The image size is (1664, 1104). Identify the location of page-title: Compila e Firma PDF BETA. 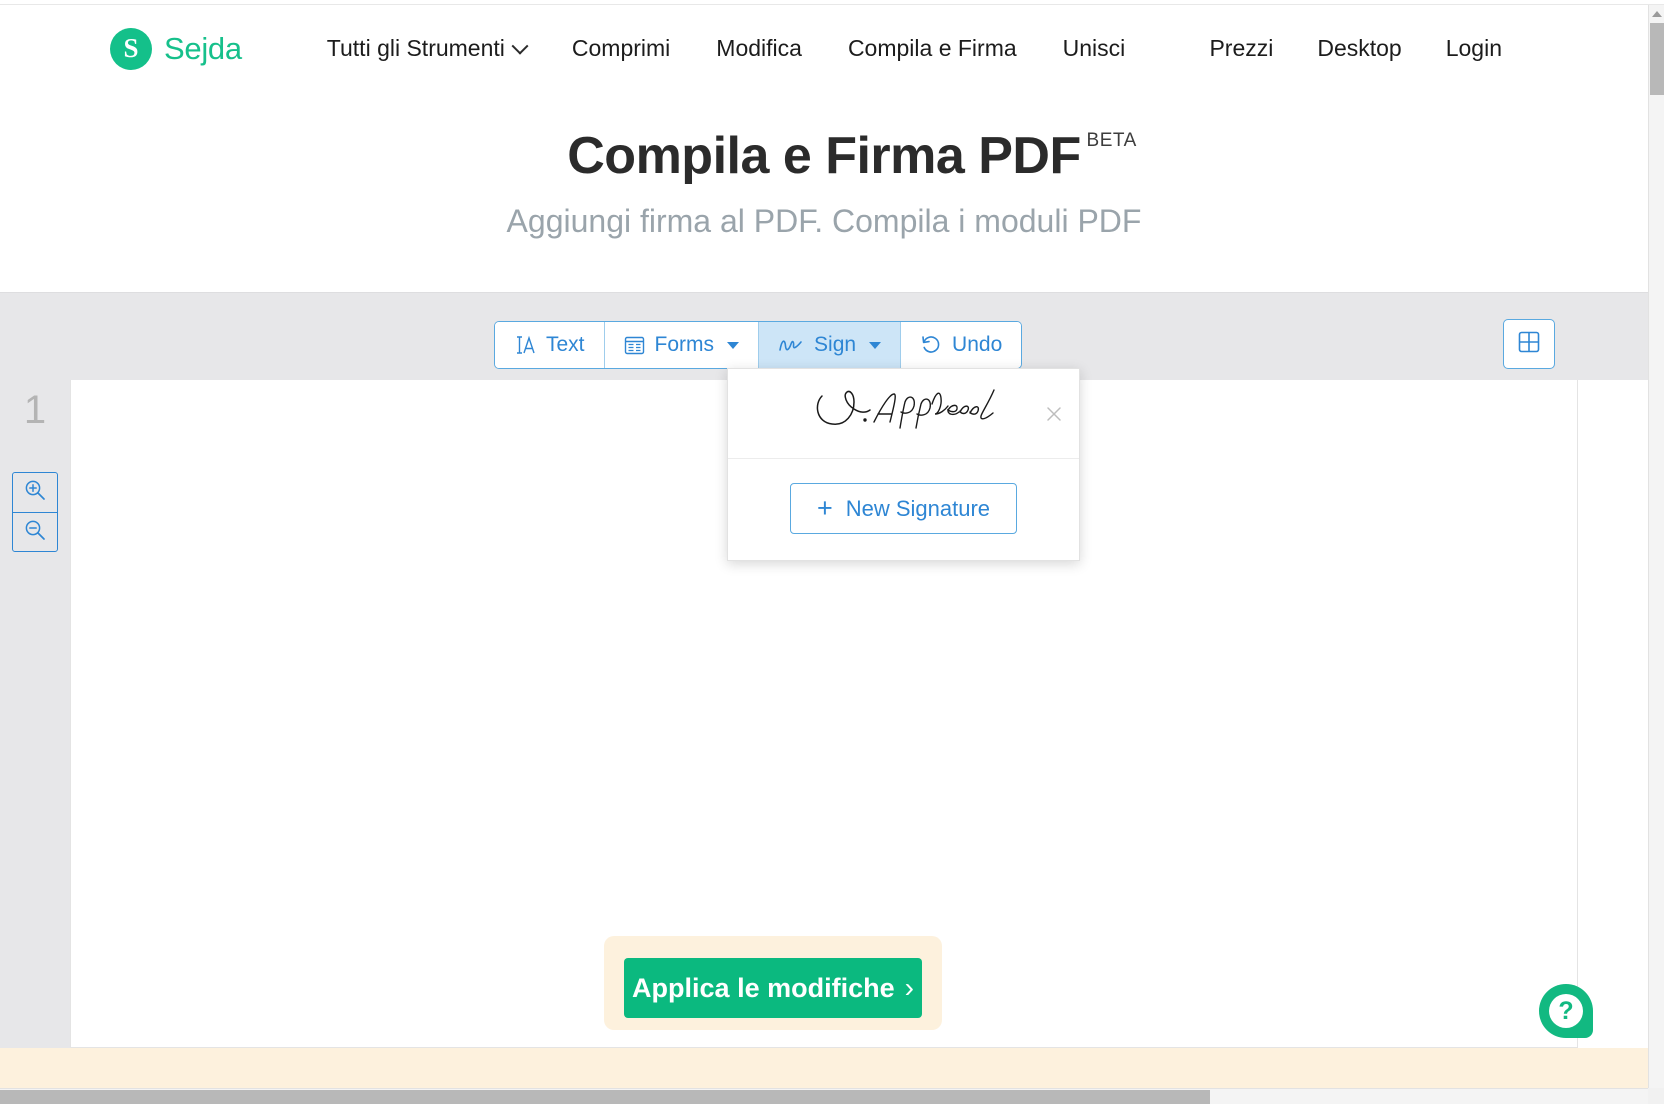
(851, 156).